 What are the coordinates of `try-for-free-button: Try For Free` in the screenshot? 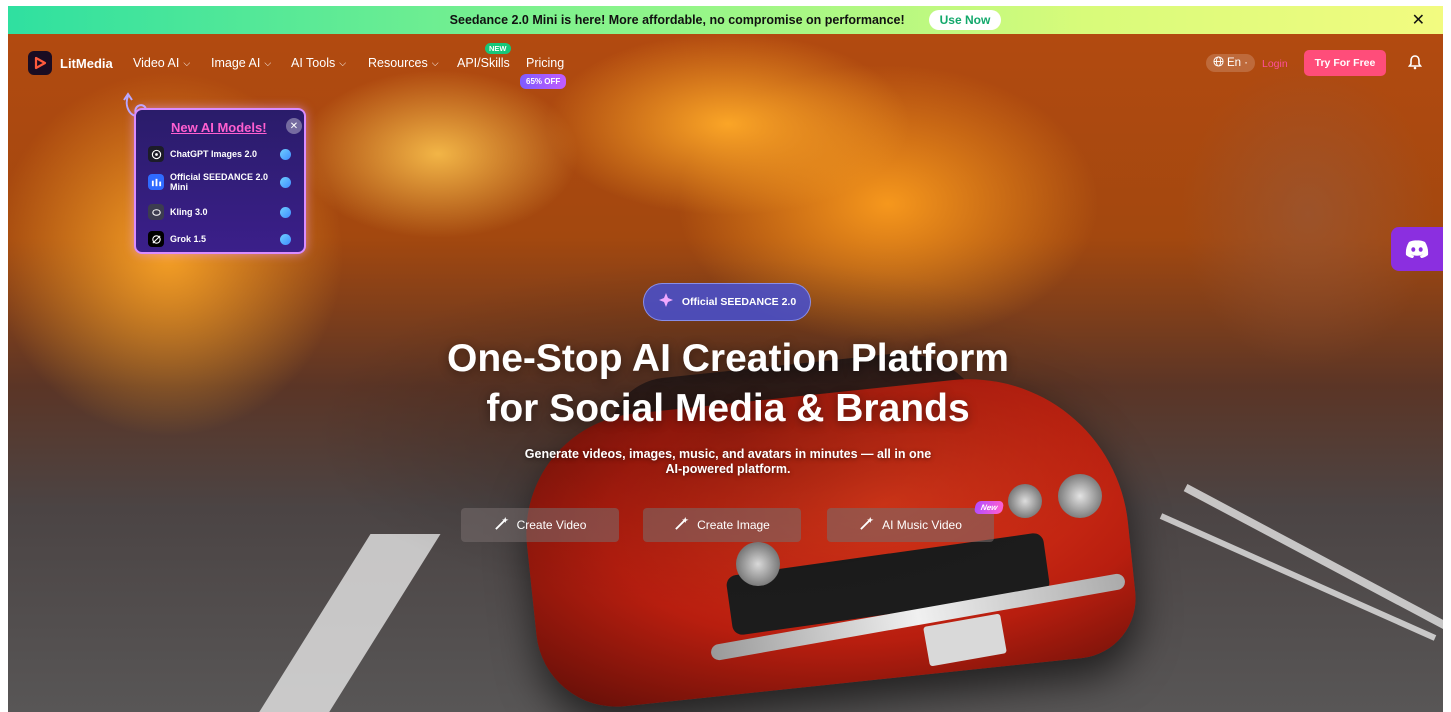 It's located at (1345, 63).